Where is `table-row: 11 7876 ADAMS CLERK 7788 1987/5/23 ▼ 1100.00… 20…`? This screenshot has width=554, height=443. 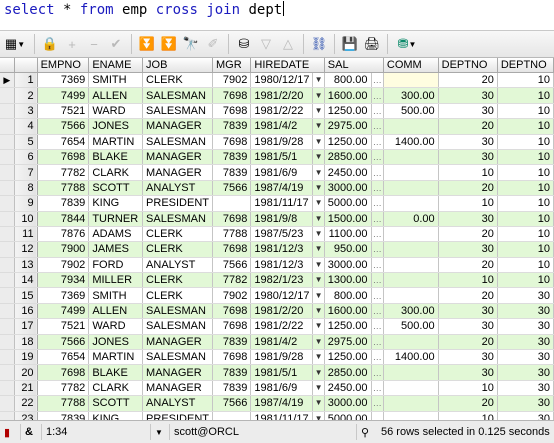
table-row: 11 7876 ADAMS CLERK 7788 1987/5/23 ▼ 1100.00… 20… is located at coordinates (277, 234).